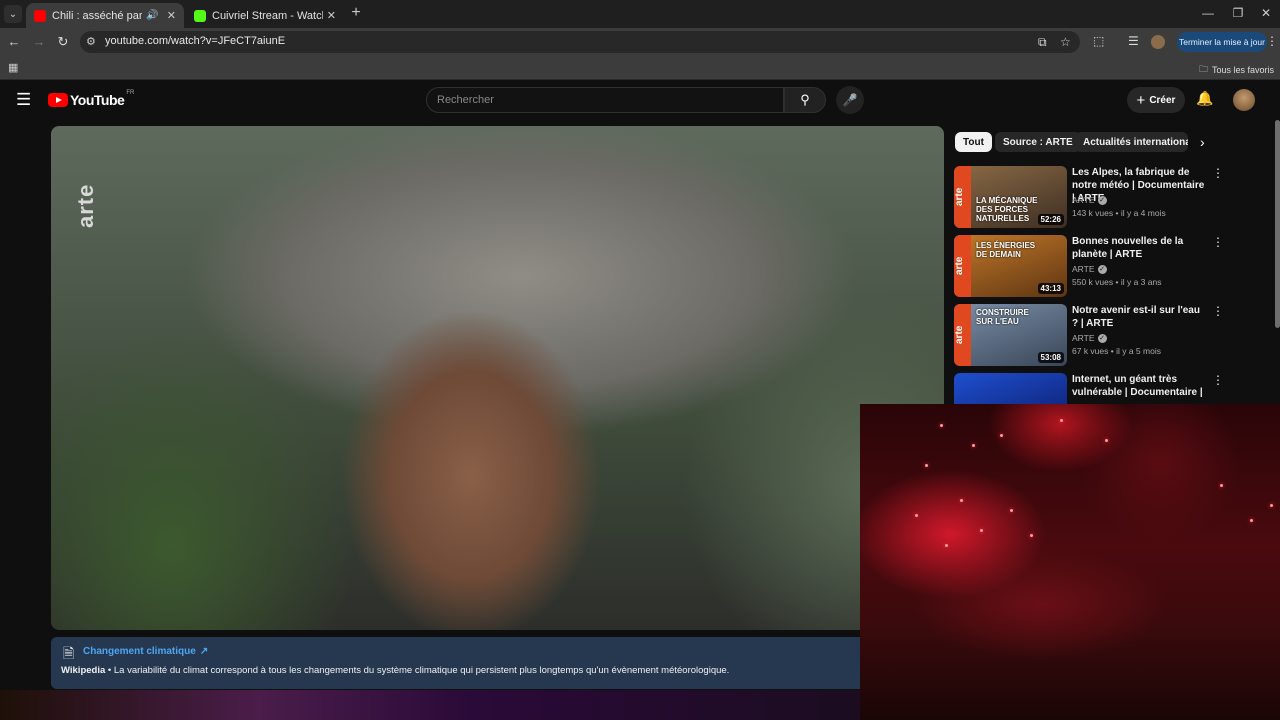  Describe the element at coordinates (13, 14) in the screenshot. I see `tab-search-icon: ⌄` at that location.